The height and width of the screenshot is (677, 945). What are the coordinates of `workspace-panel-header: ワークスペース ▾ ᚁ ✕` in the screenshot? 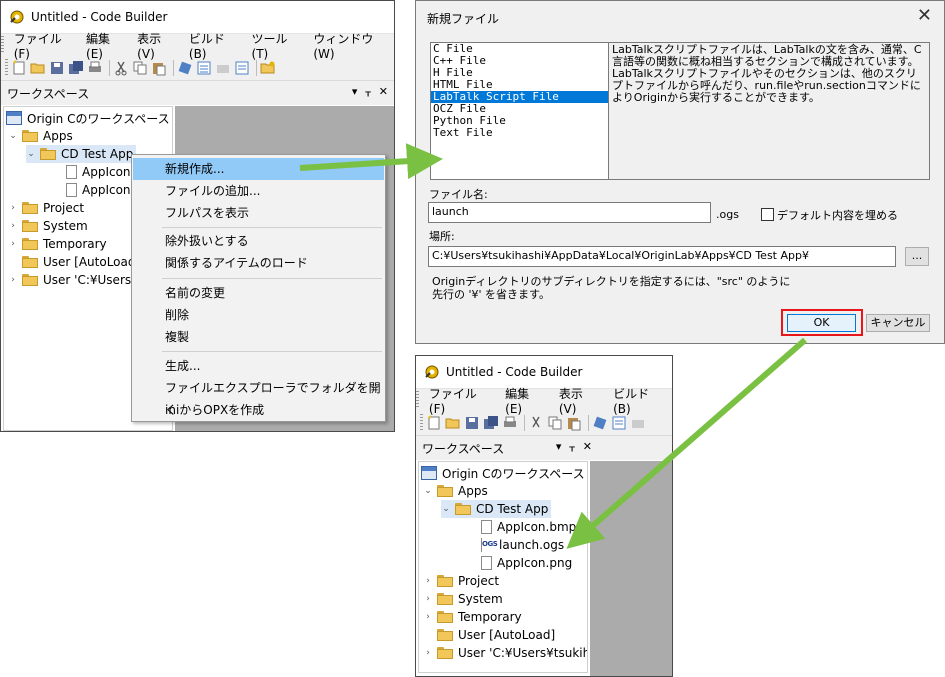 It's located at (544, 448).